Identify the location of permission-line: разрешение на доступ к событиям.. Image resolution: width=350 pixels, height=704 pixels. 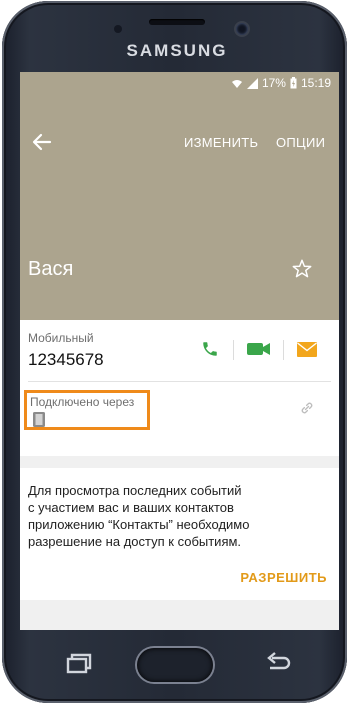
(135, 541).